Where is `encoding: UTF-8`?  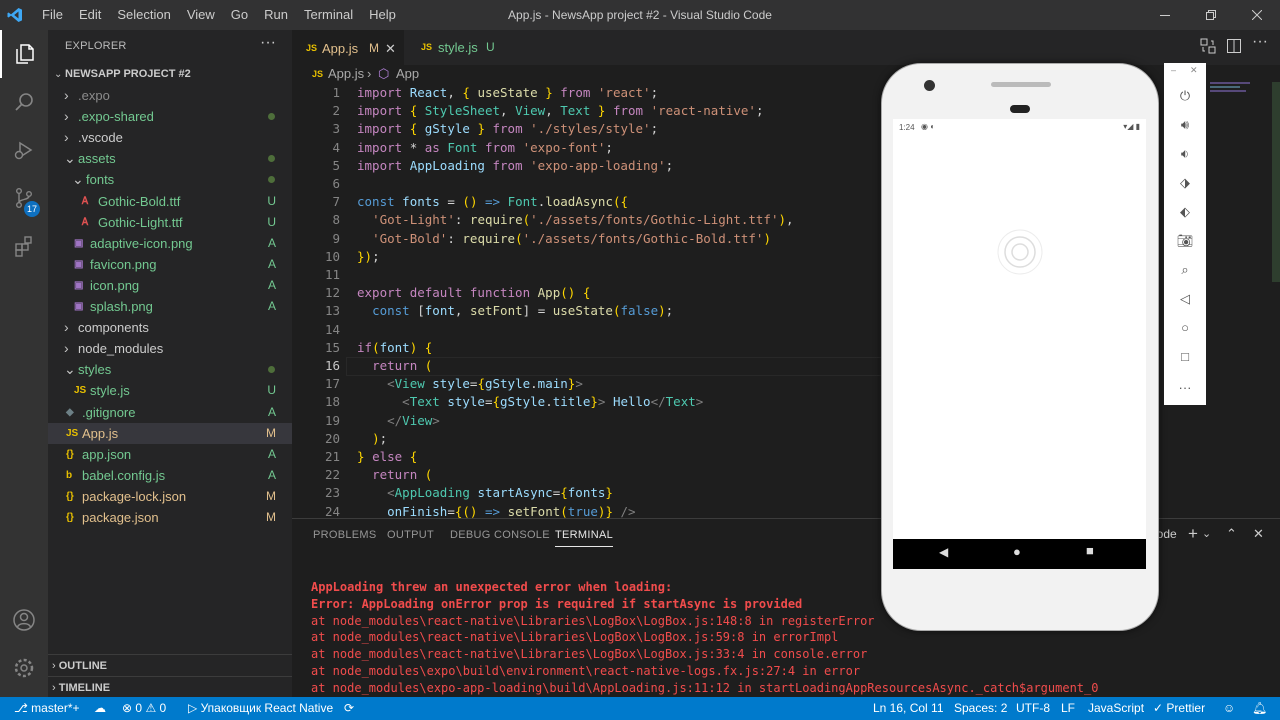 encoding: UTF-8 is located at coordinates (1033, 708).